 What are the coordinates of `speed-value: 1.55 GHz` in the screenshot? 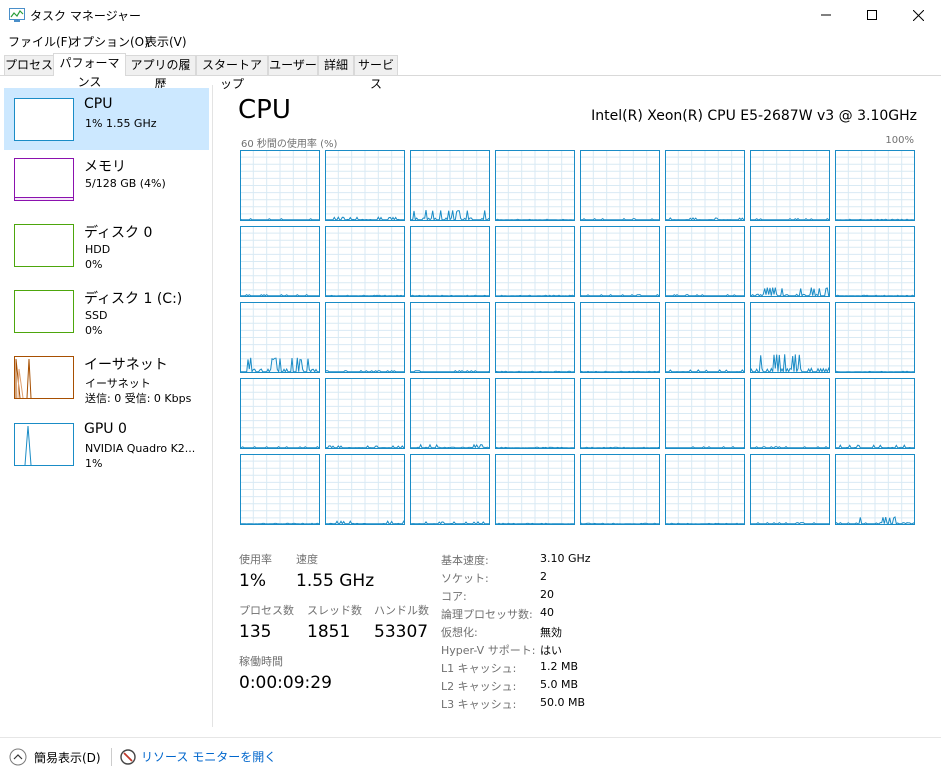 It's located at (335, 581).